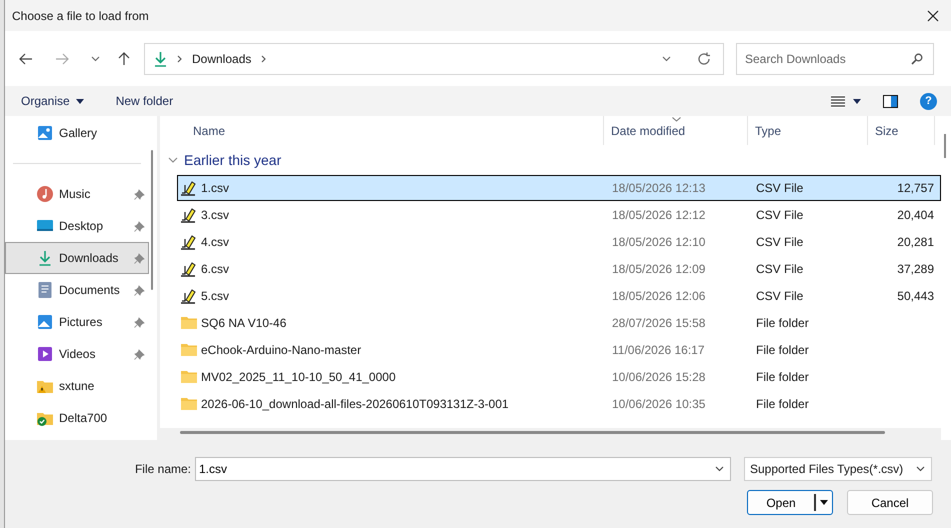 This screenshot has width=951, height=528. Describe the element at coordinates (933, 16) in the screenshot. I see `close-icon` at that location.